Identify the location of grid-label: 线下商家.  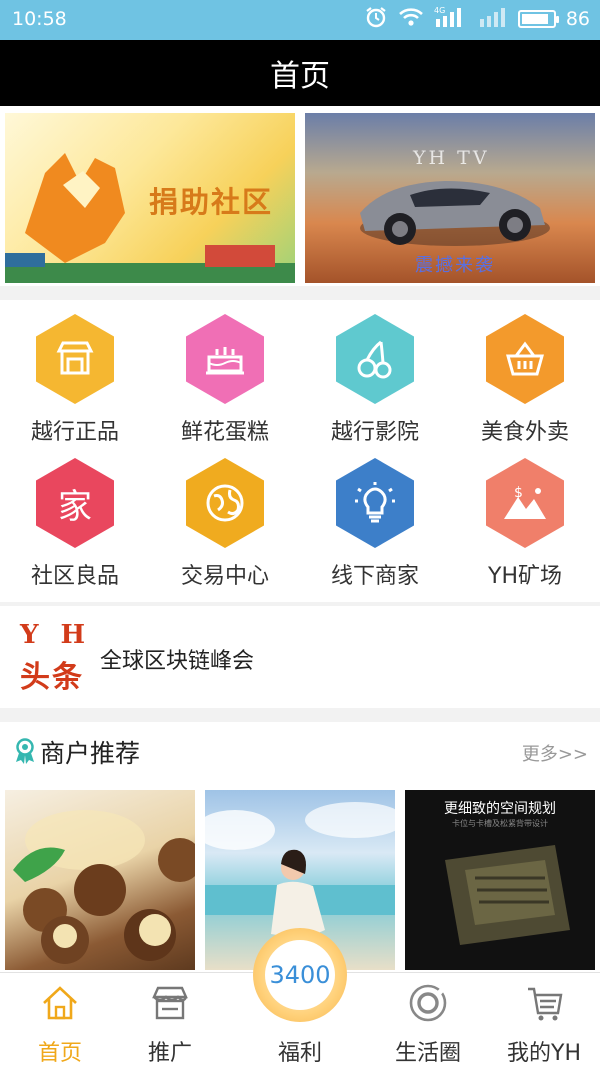
(374, 576).